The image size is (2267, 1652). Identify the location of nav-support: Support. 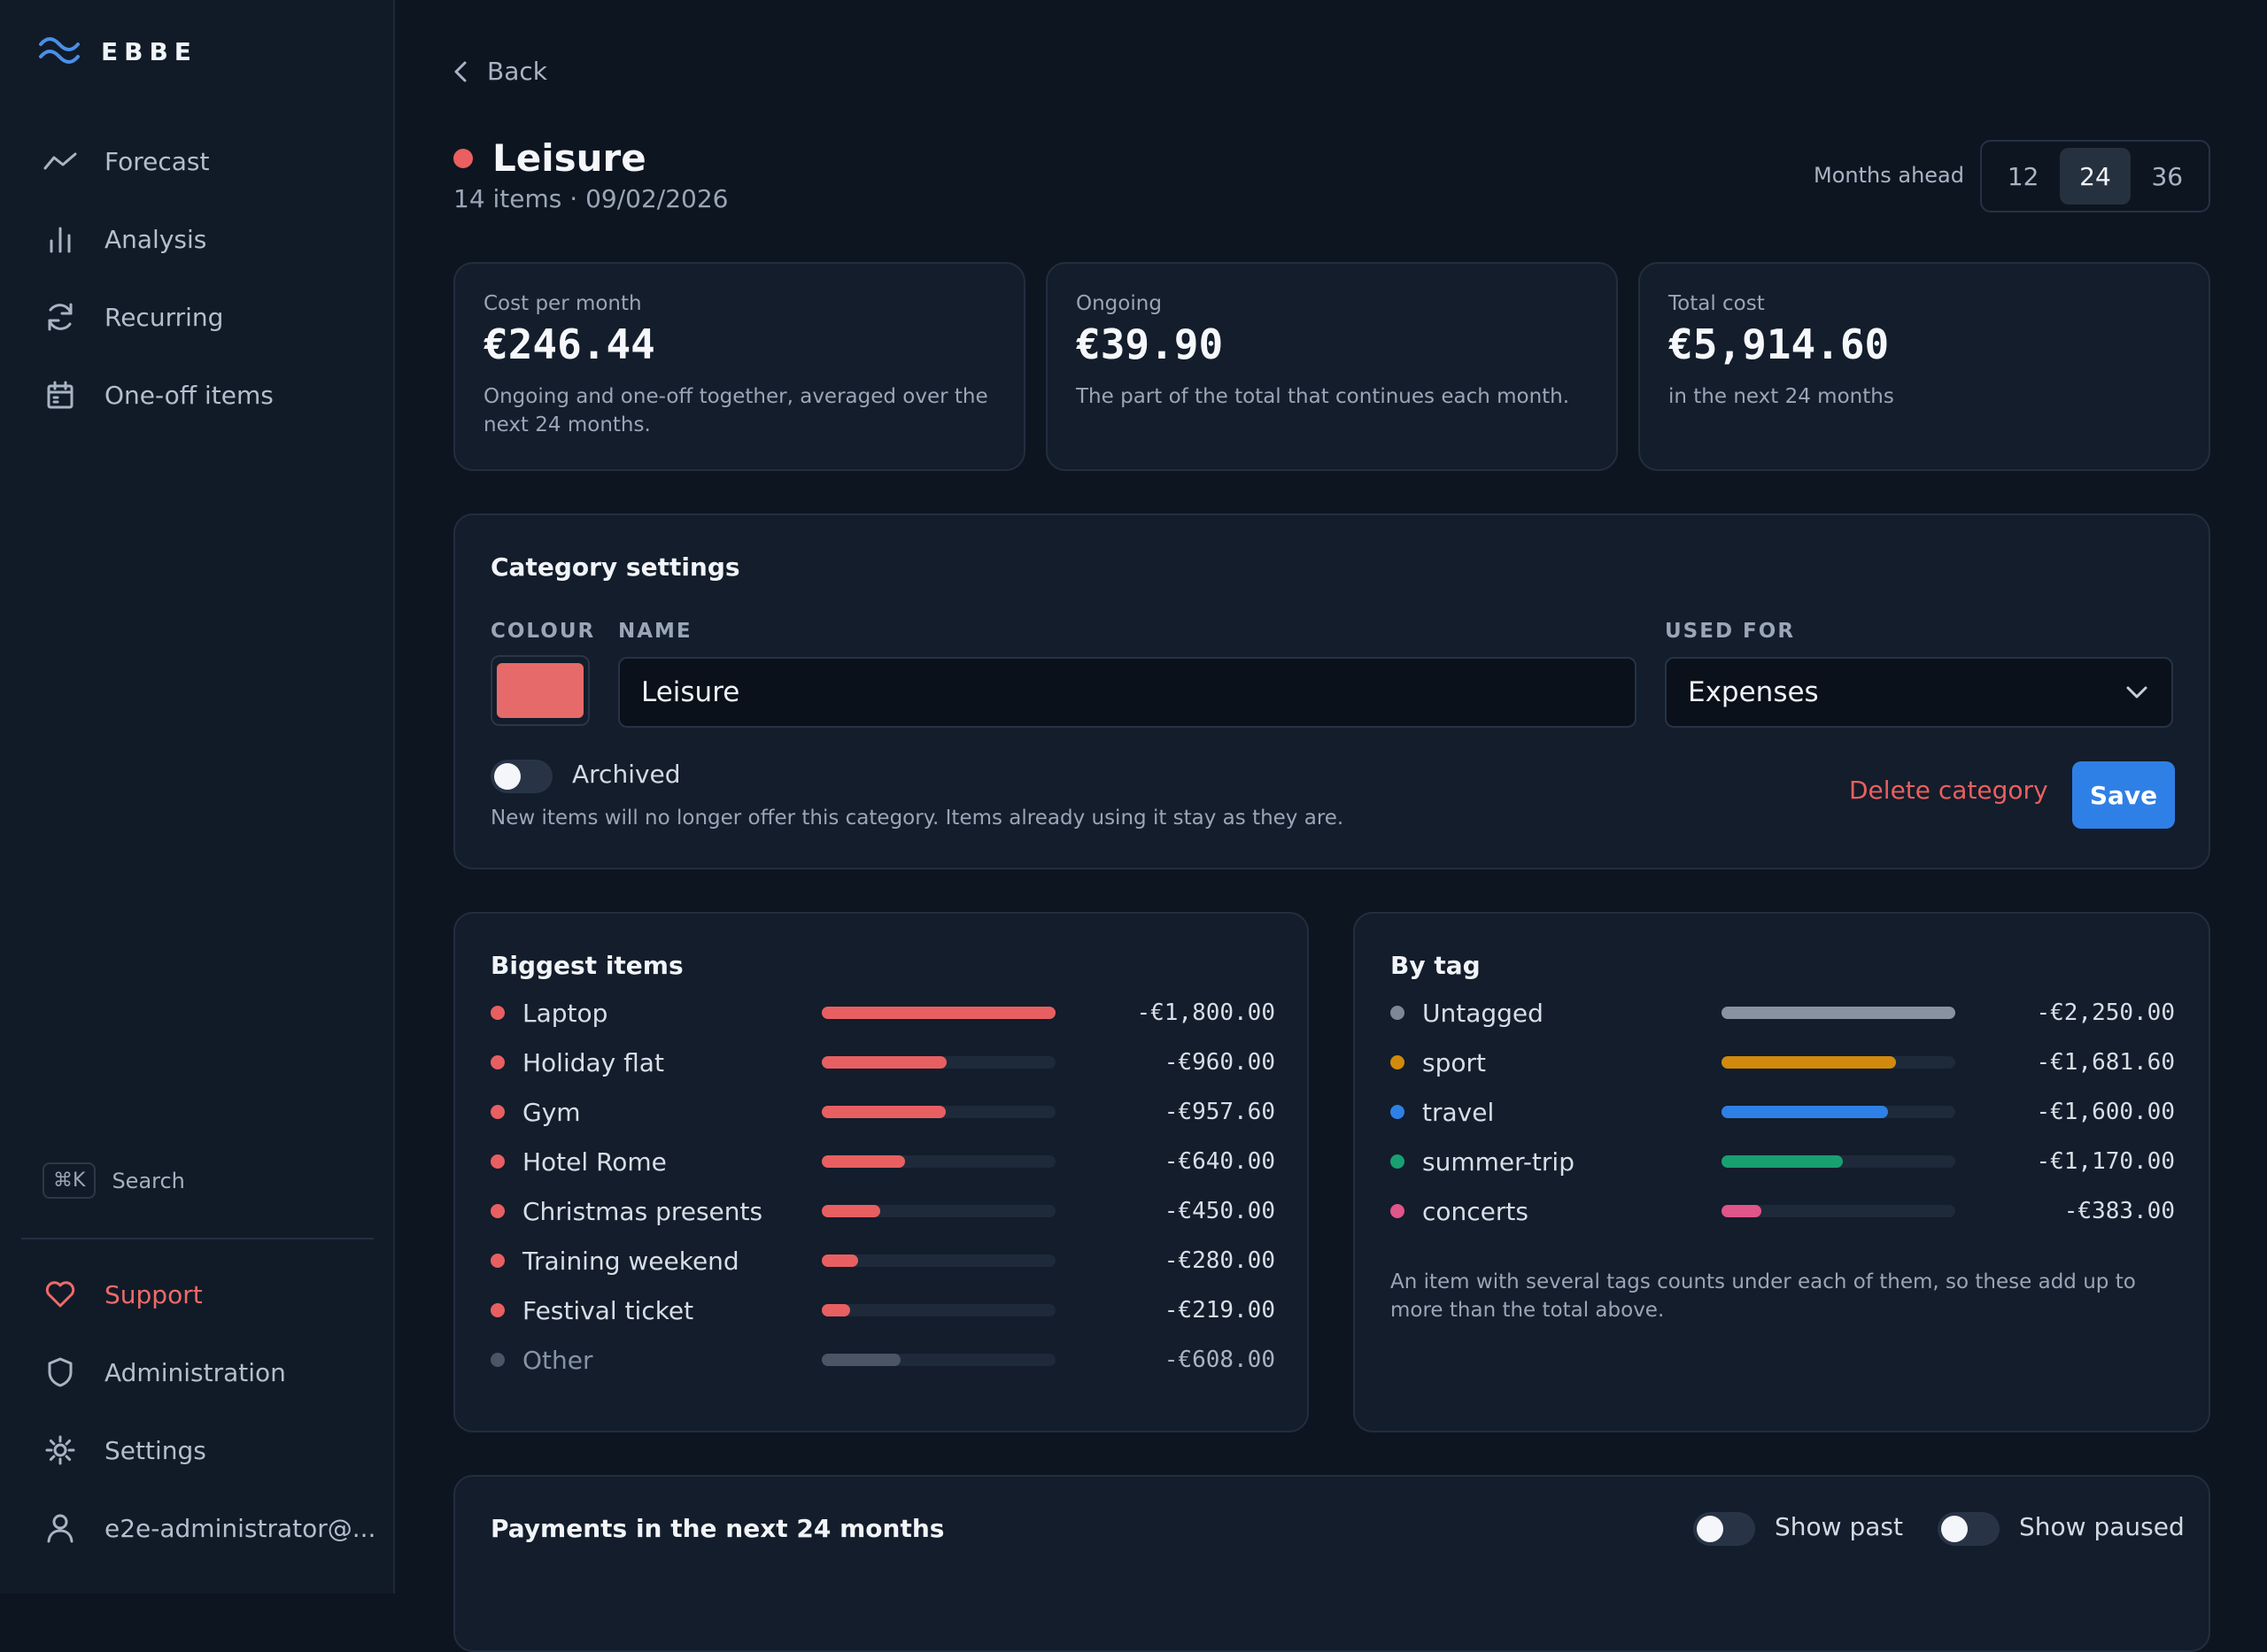
(123, 1294).